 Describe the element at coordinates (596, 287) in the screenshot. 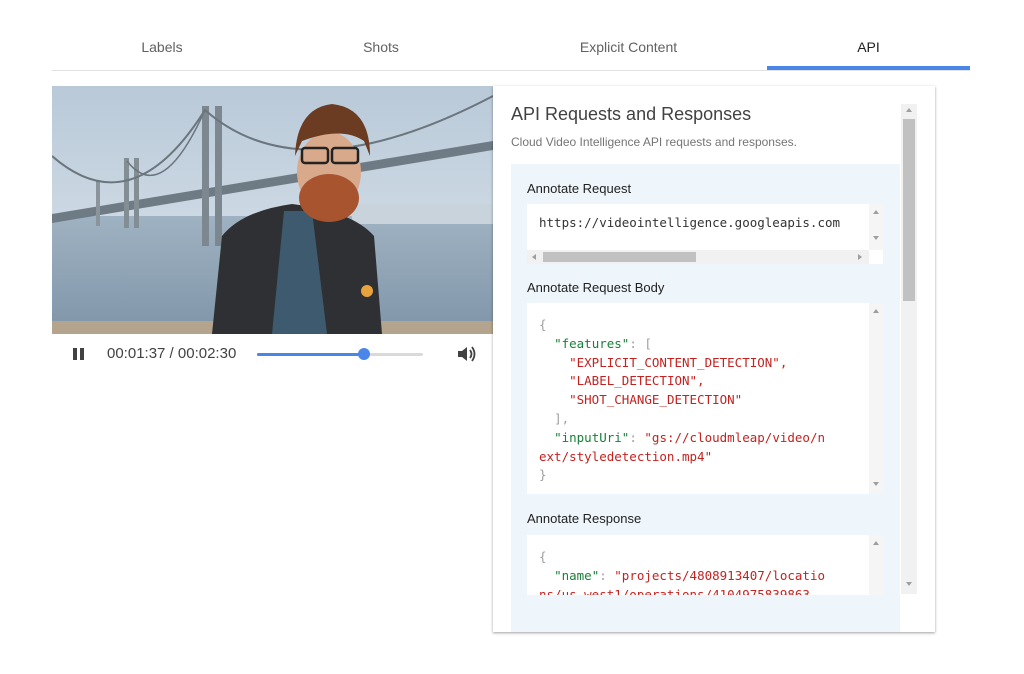

I see `annotate-request-body-label: Annotate Request Body` at that location.